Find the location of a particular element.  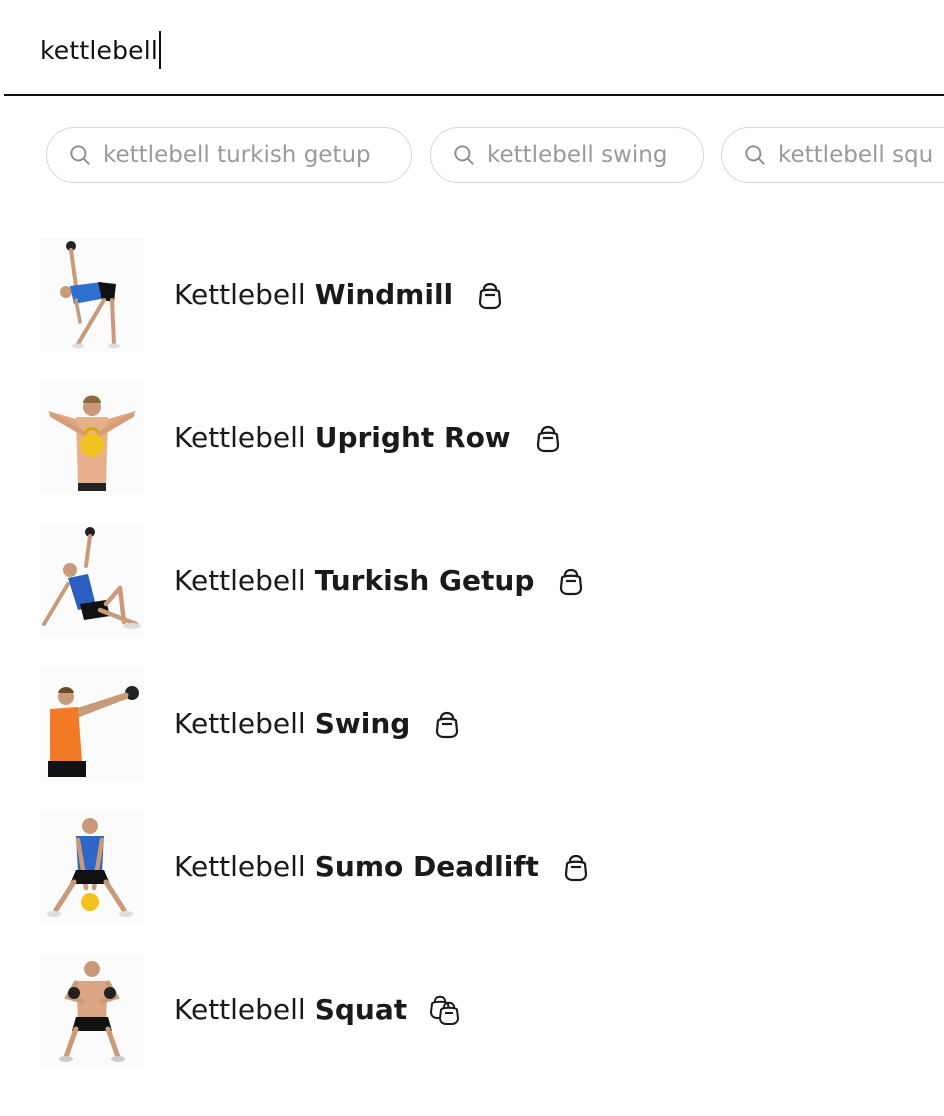

exercise-row-windmill: Kettlebell Windmill is located at coordinates (472, 295).